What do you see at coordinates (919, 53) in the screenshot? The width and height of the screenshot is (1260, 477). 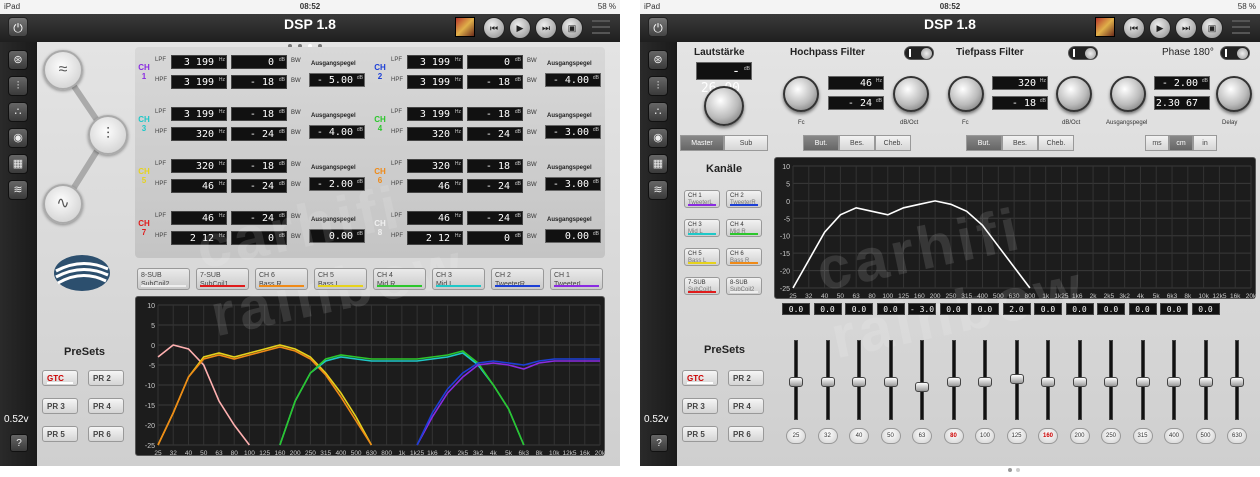 I see `highpass-toggle` at bounding box center [919, 53].